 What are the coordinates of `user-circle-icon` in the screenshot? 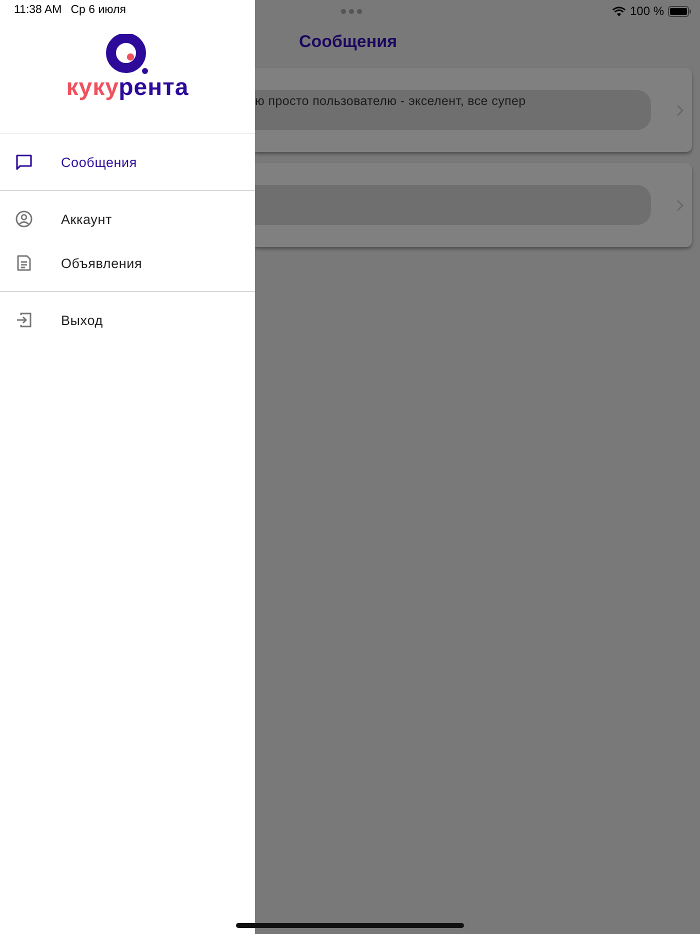 It's located at (24, 219).